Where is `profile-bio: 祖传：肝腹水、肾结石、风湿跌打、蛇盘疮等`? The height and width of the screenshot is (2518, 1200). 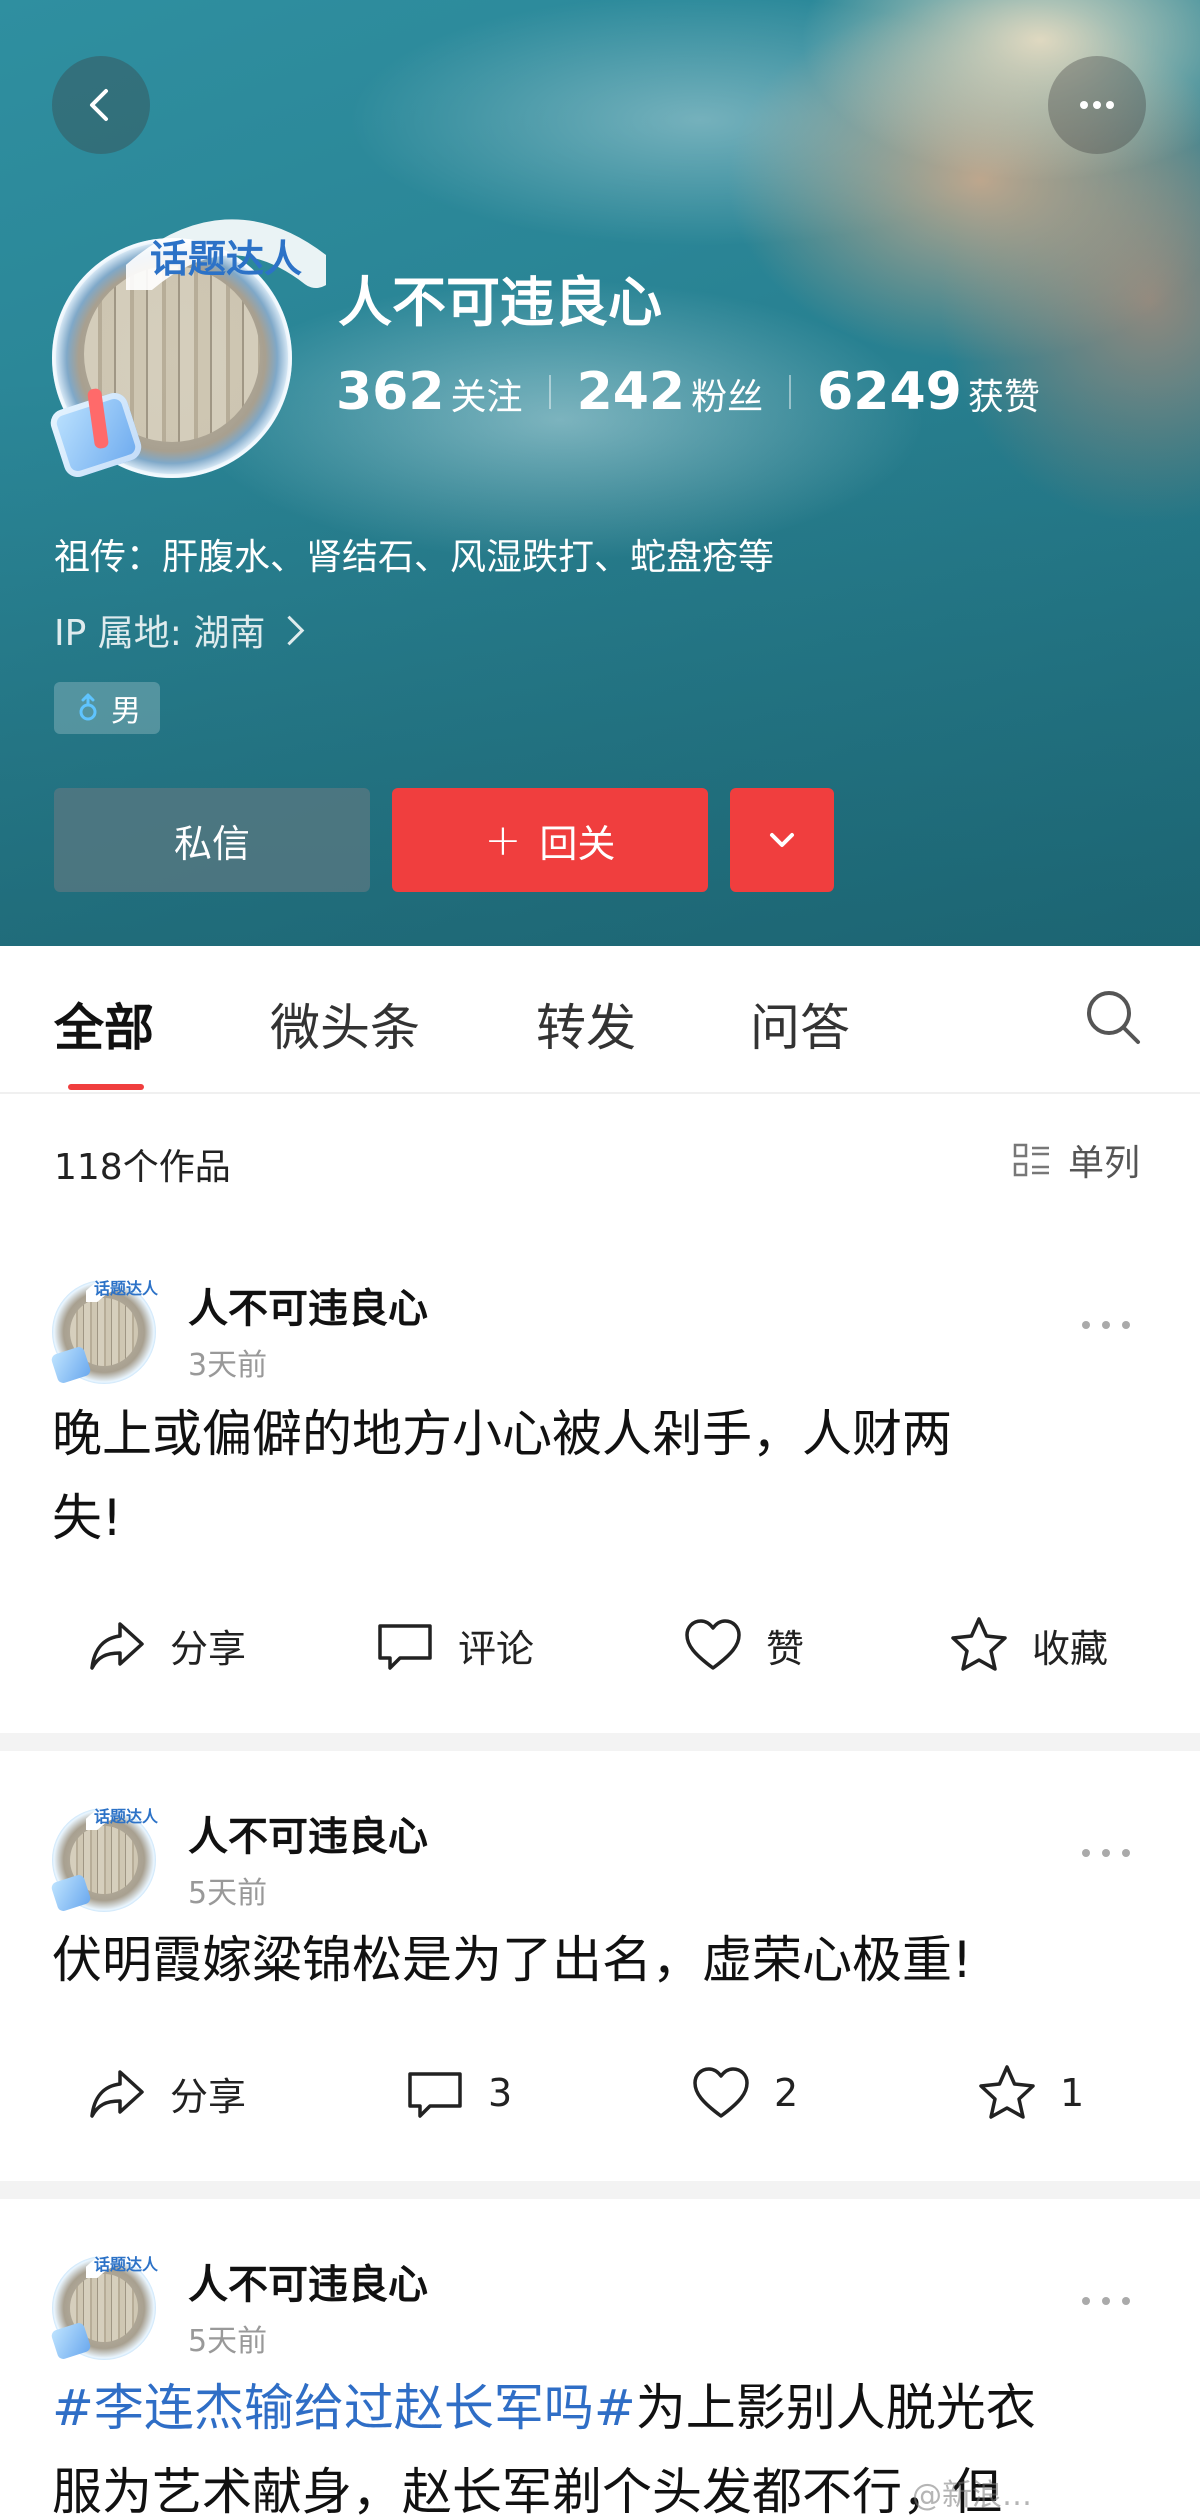
profile-bio: 祖传：肝腹水、肾结石、风湿跌打、蛇盘疮等 is located at coordinates (414, 557).